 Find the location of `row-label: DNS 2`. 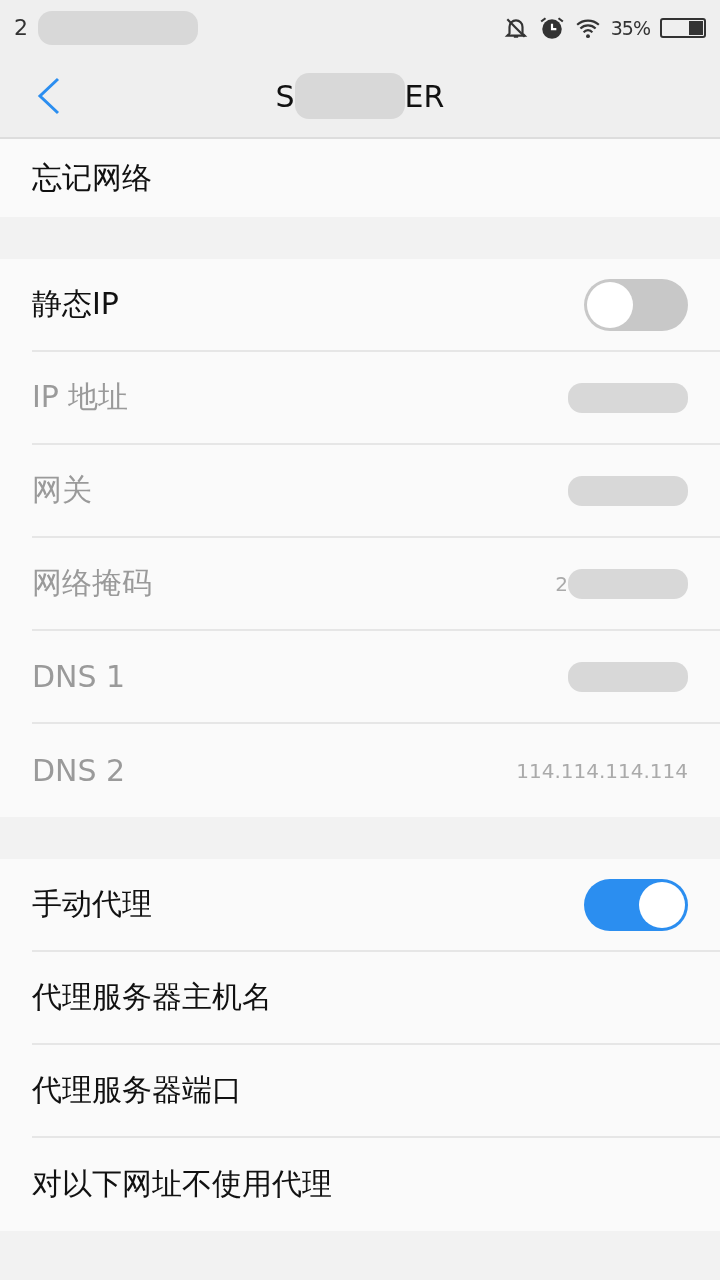

row-label: DNS 2 is located at coordinates (79, 770).